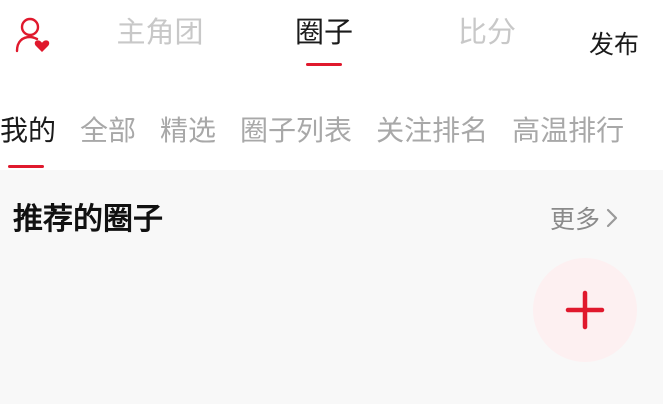 The height and width of the screenshot is (404, 663). I want to click on tab-score: 比分, so click(487, 32).